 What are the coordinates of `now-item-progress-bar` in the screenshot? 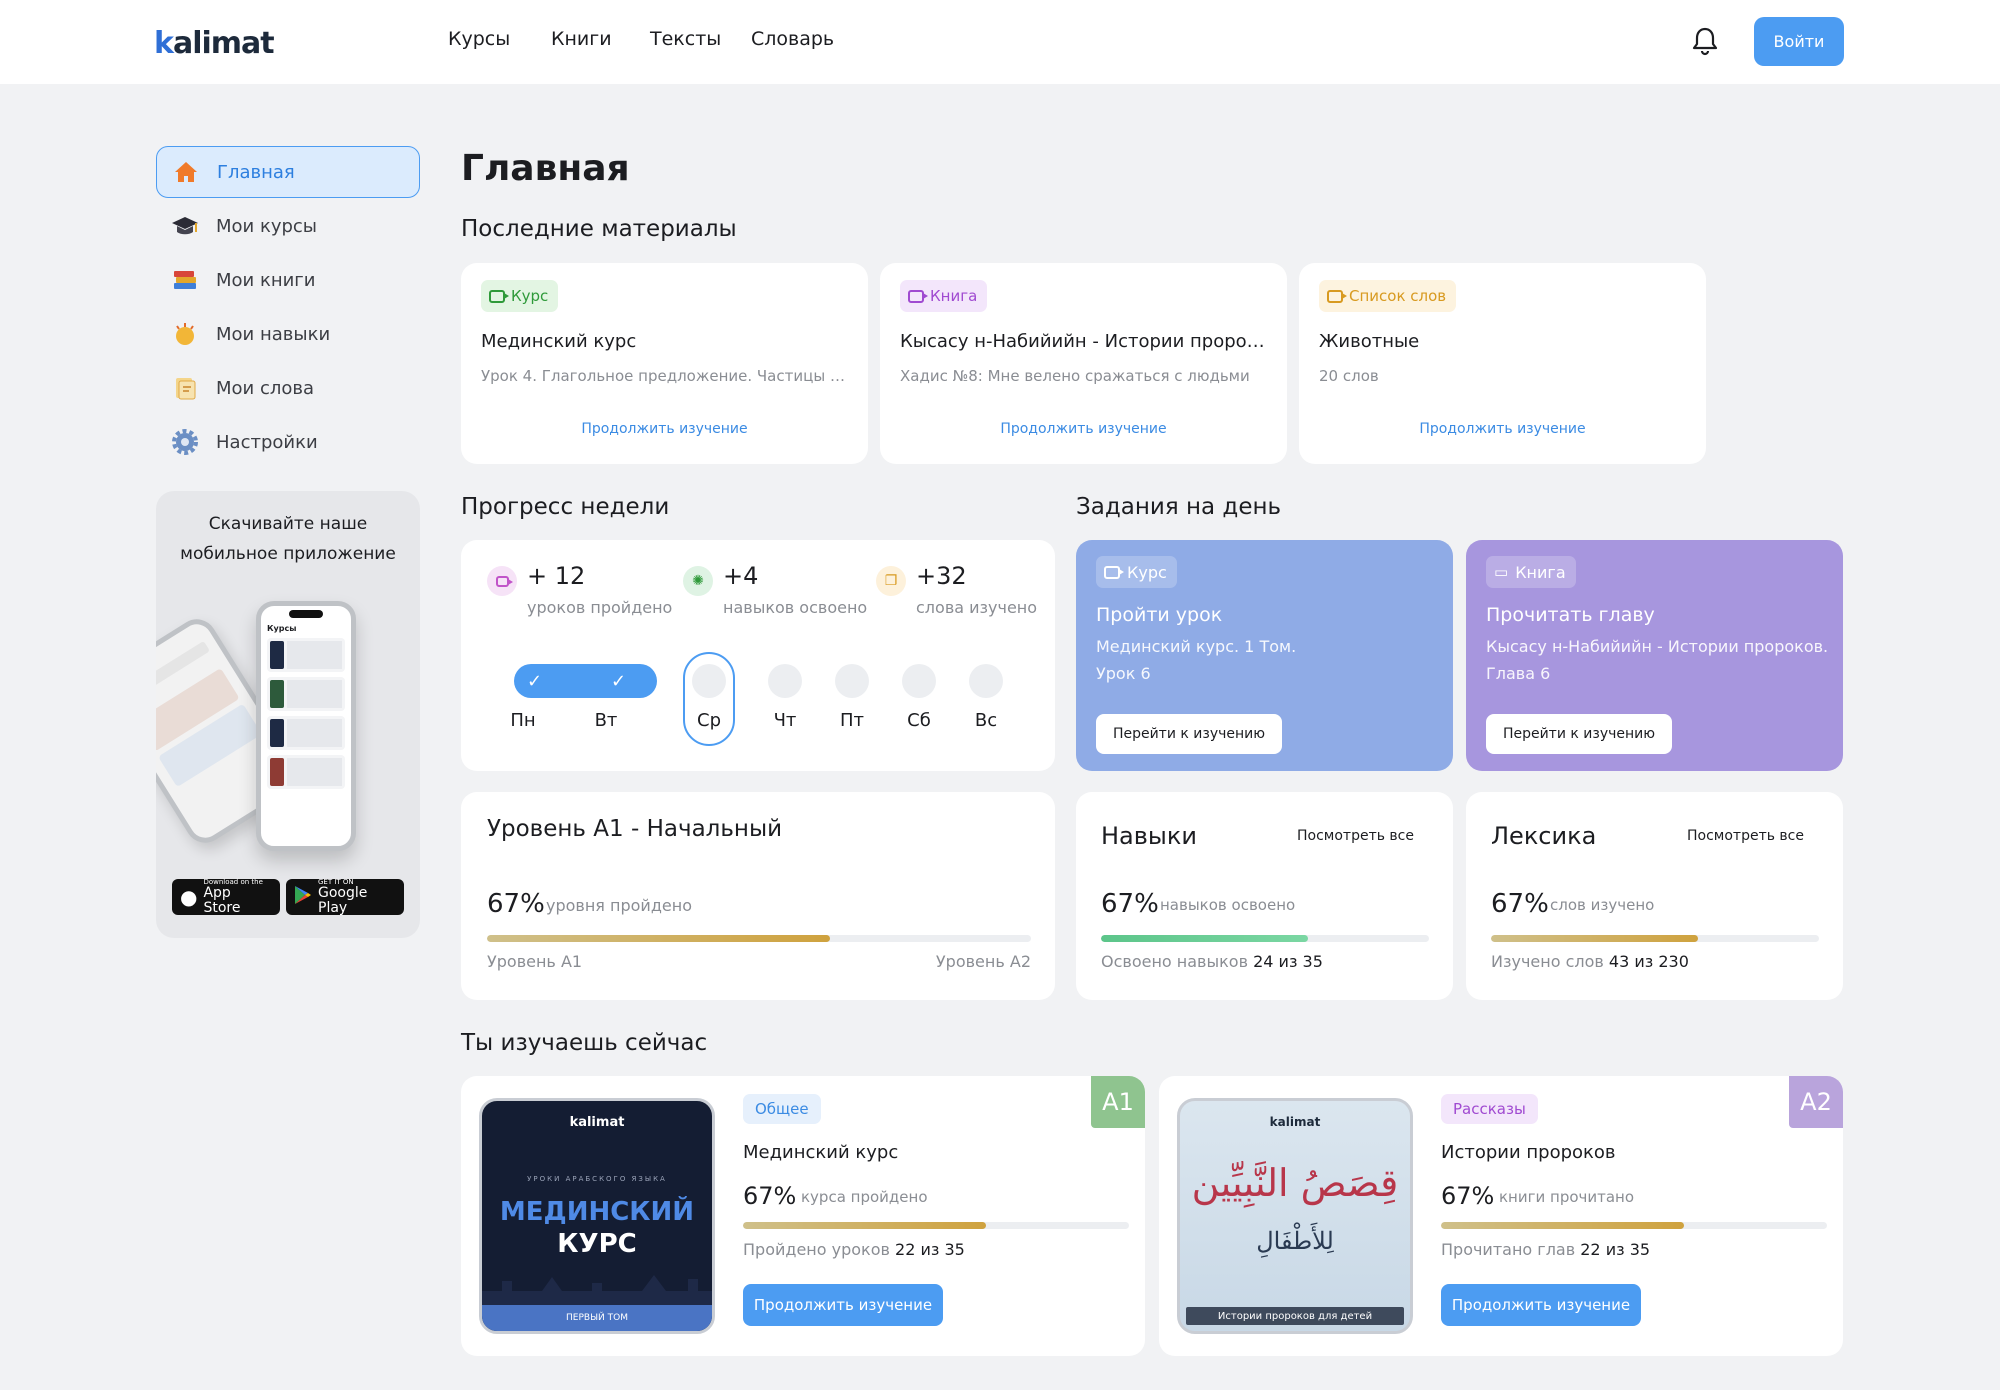 It's located at (936, 1225).